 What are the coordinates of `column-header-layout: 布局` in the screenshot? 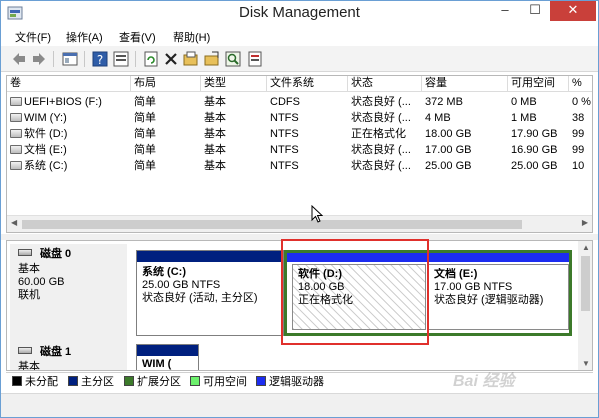 It's located at (166, 84).